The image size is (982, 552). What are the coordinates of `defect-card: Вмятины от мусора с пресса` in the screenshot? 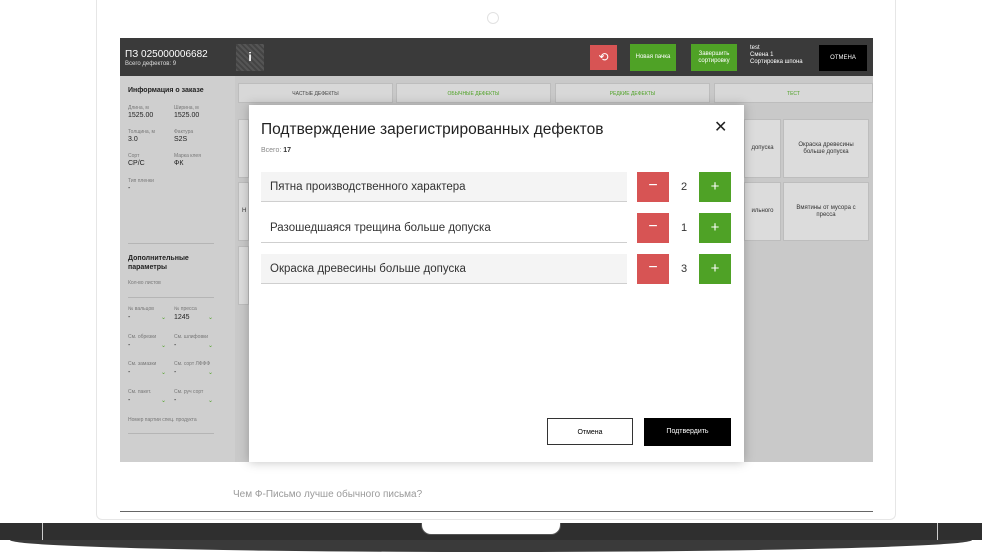 It's located at (826, 211).